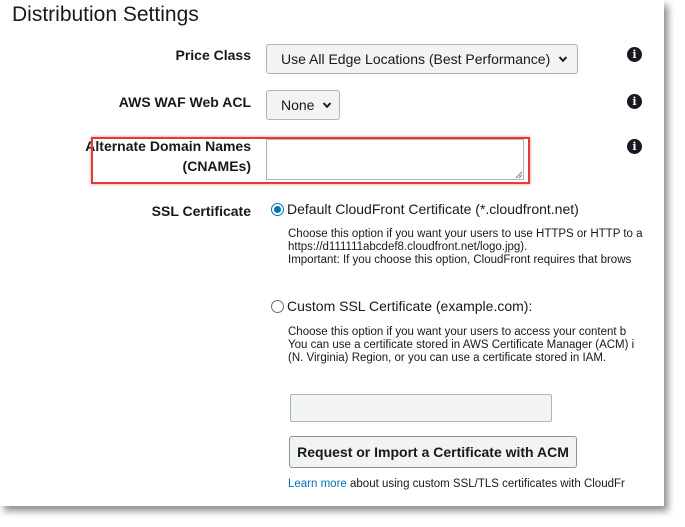 The image size is (685, 527). I want to click on learn-more-link: Learn more, so click(317, 484).